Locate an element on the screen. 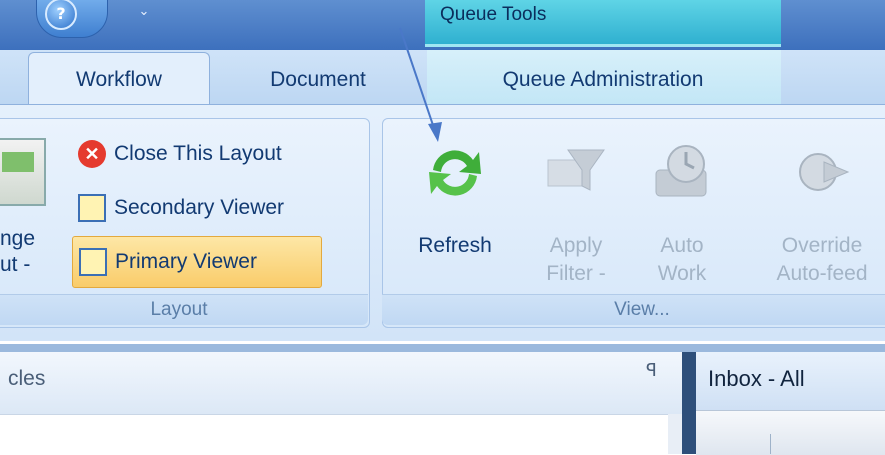  close-this-layout-button: ✕ Close This Layout is located at coordinates (217, 154).